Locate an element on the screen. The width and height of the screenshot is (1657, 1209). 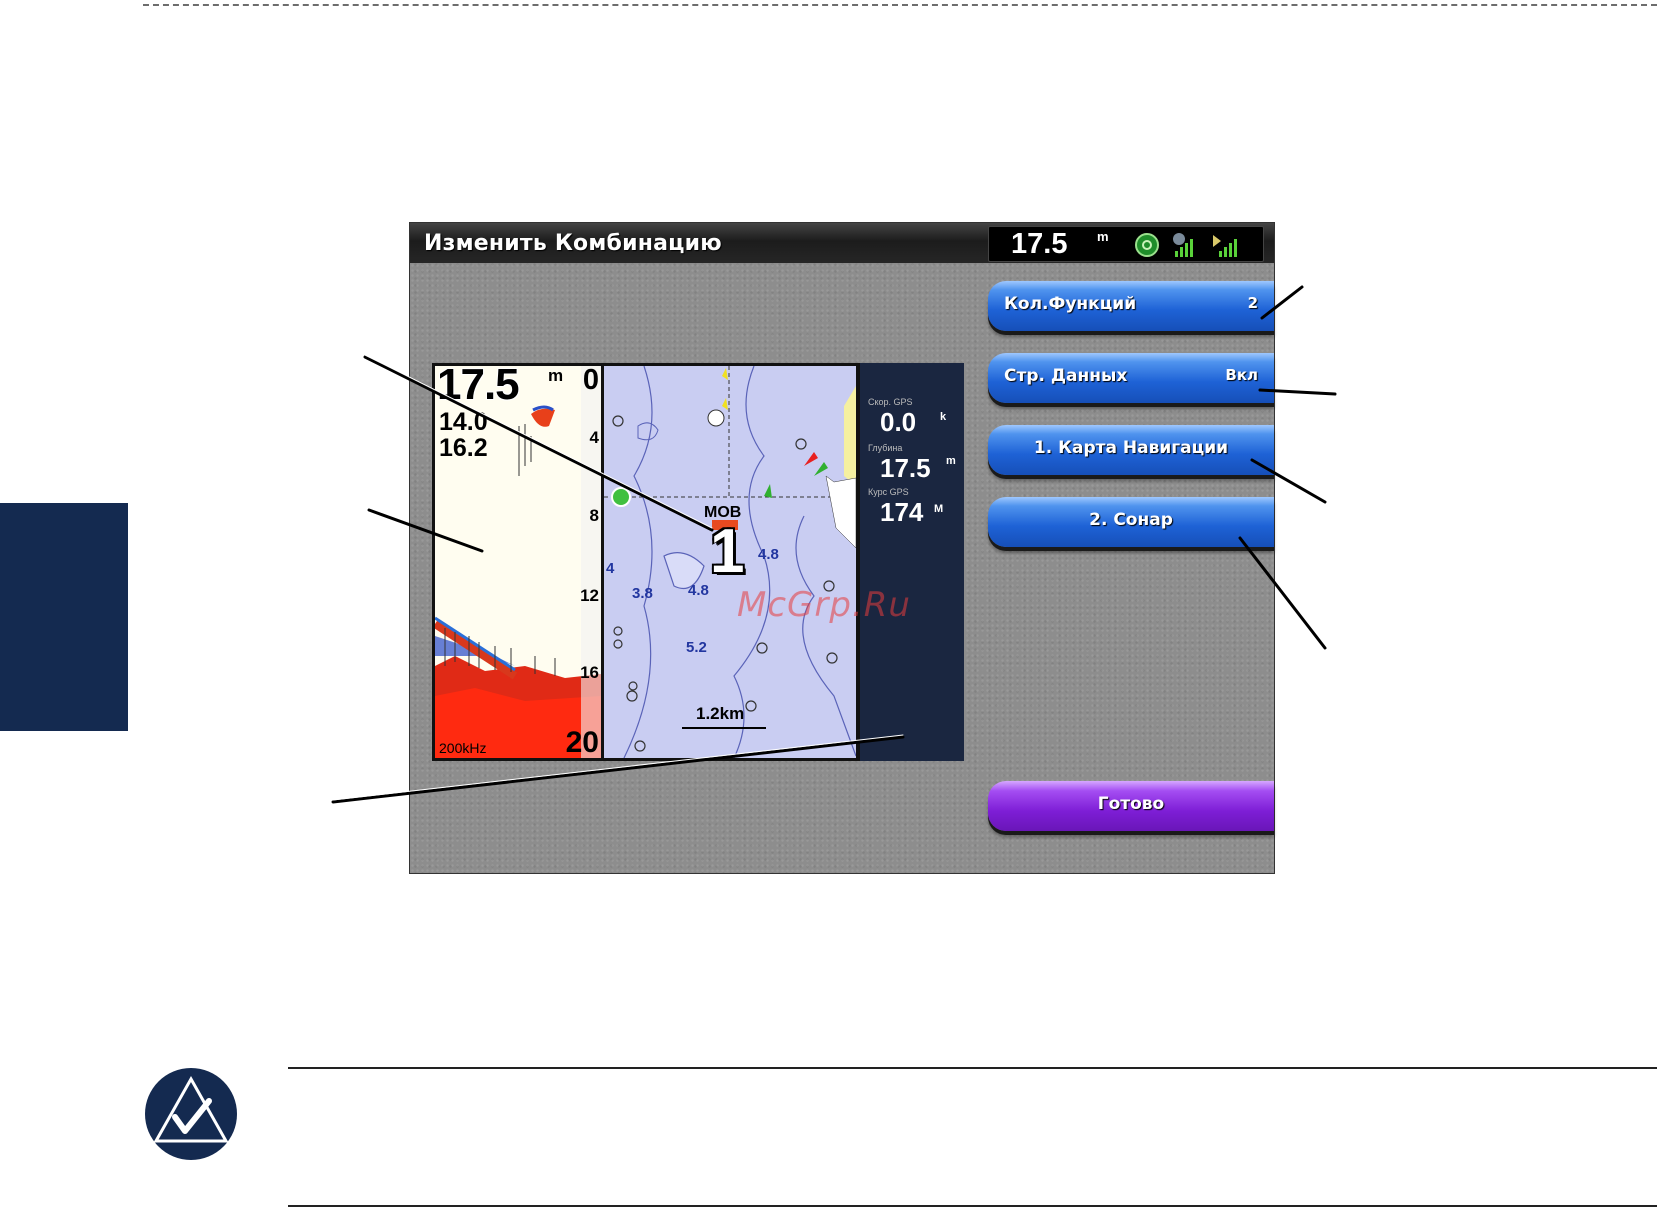
sonar-scale-4: 4 is located at coordinates (594, 437).